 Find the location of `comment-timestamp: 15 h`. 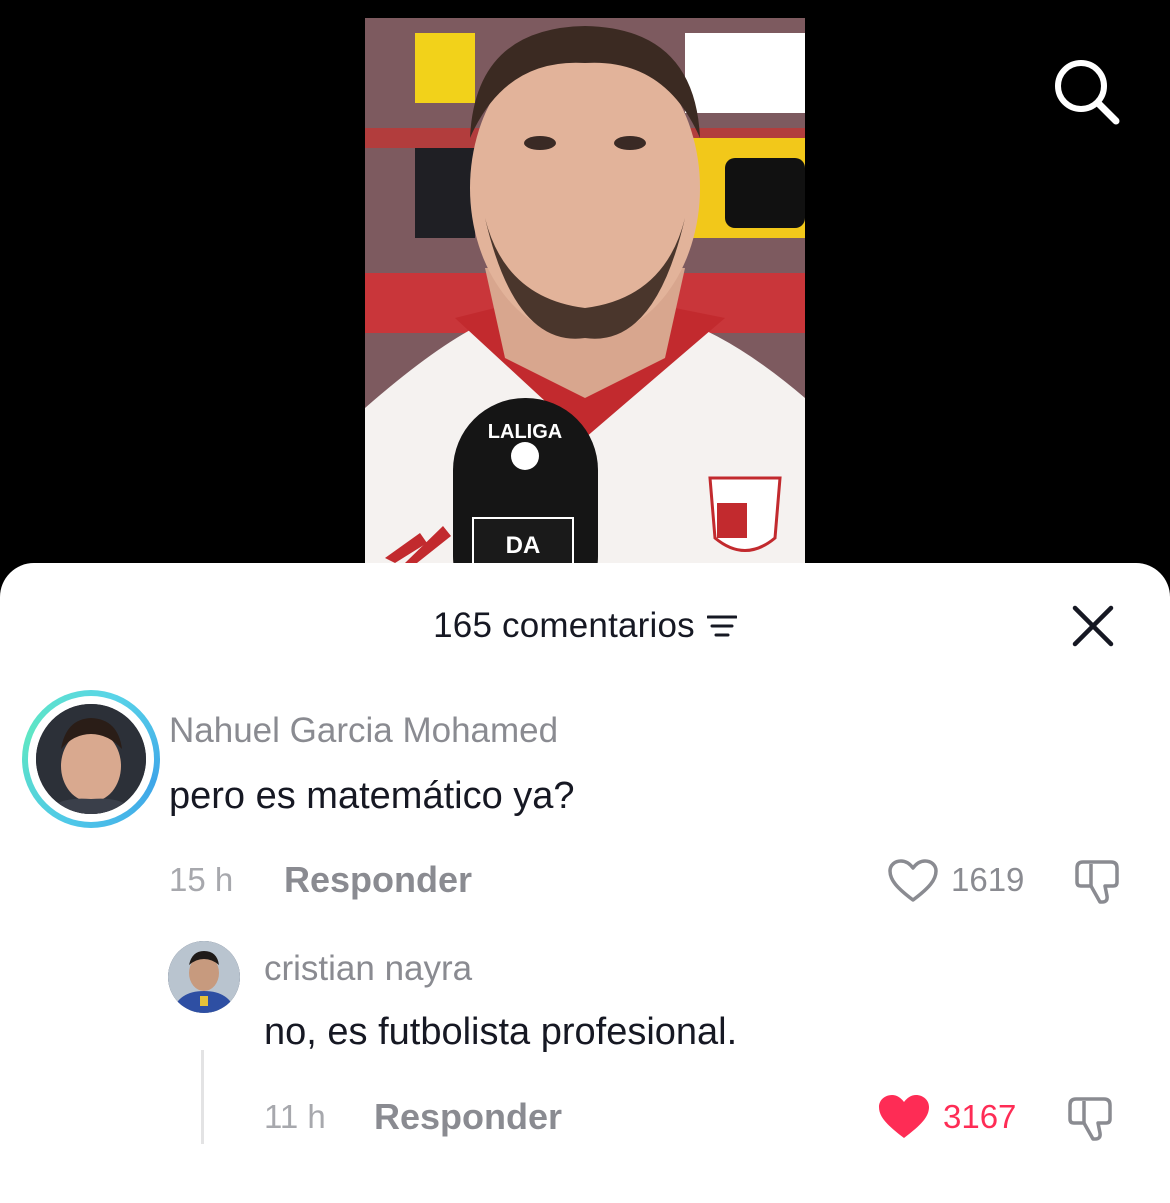

comment-timestamp: 15 h is located at coordinates (201, 879).